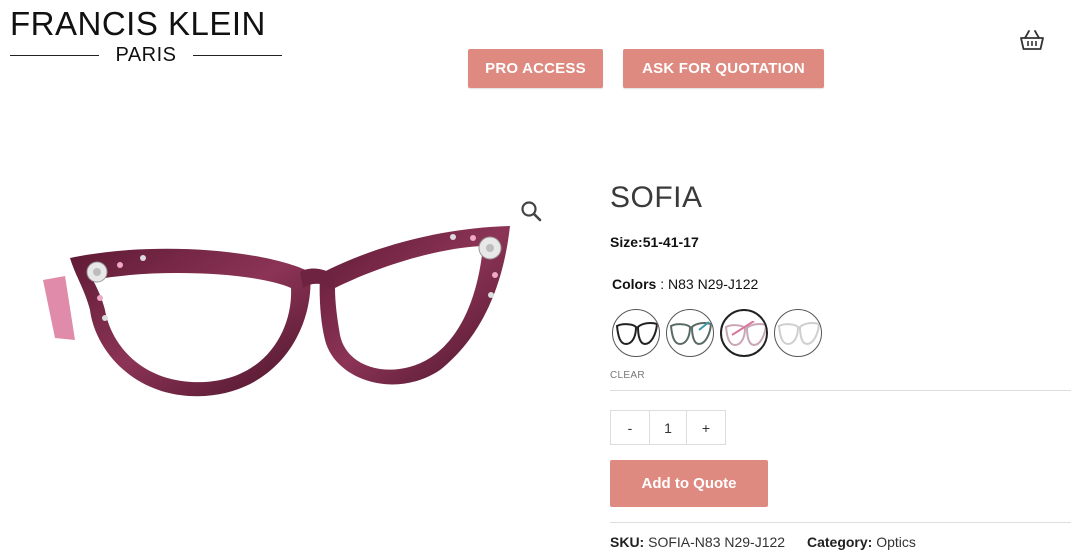  I want to click on logo-rule-right, so click(237, 55).